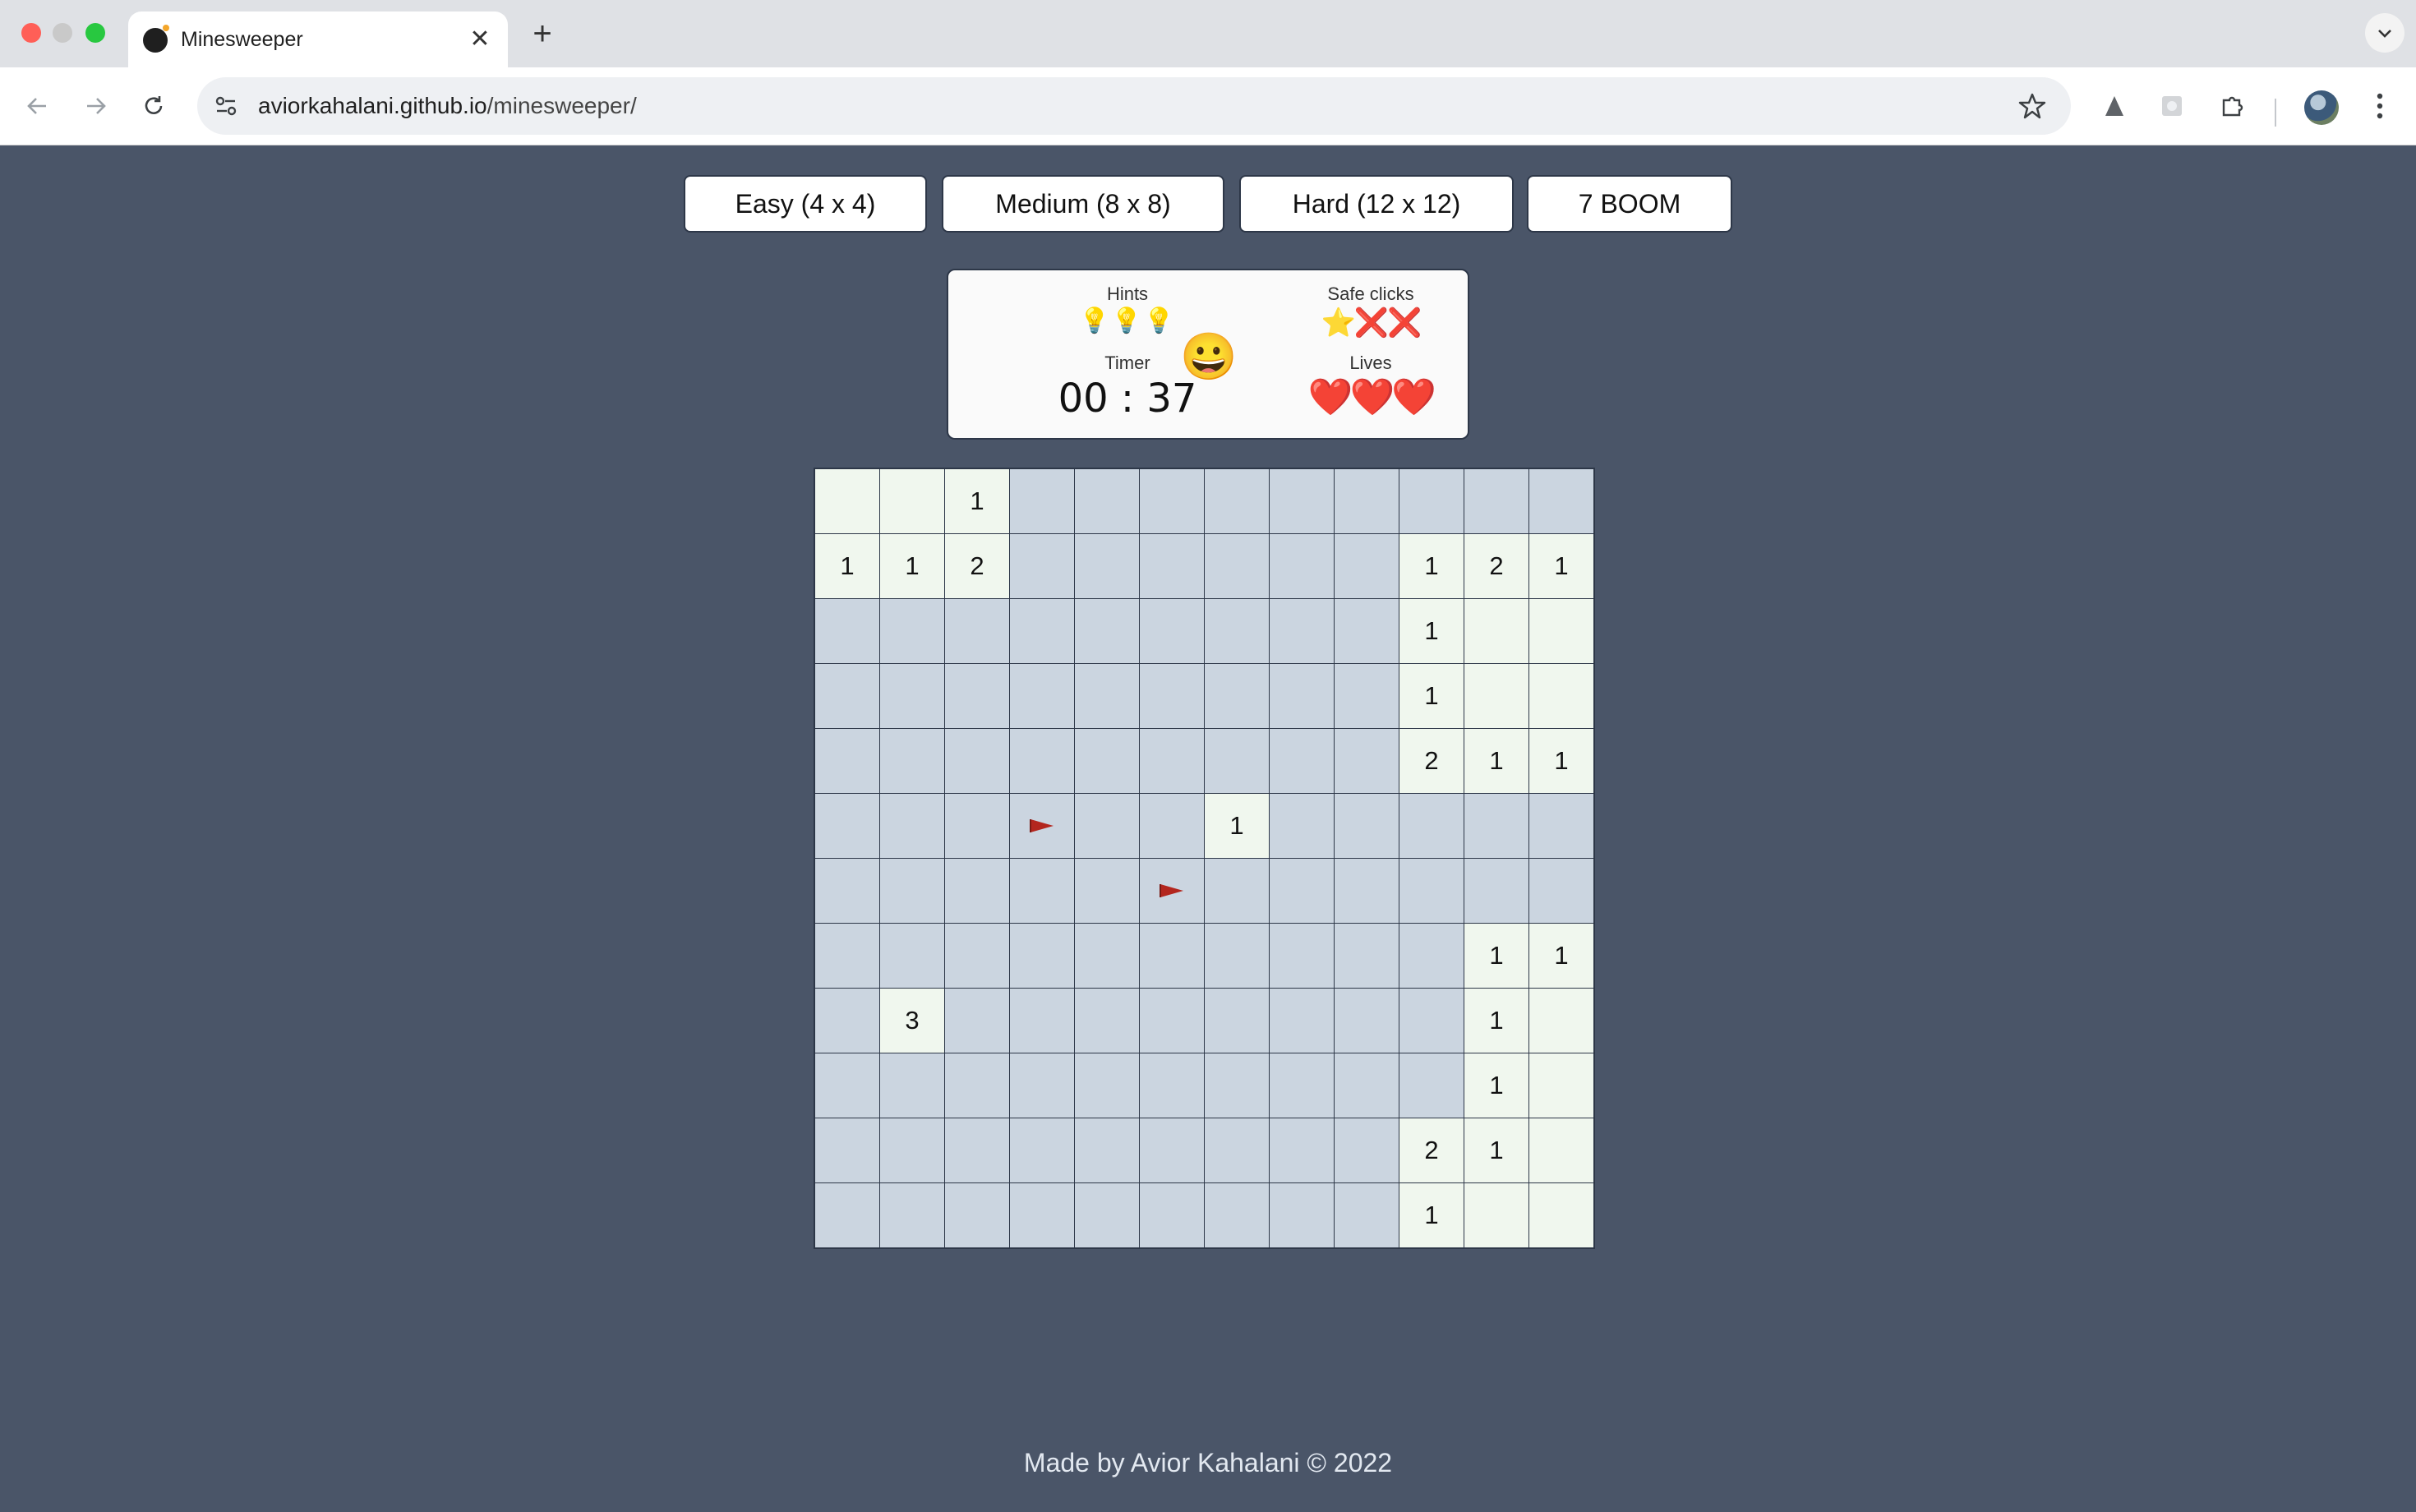 The height and width of the screenshot is (1512, 2416). I want to click on minimize-window-button, so click(63, 33).